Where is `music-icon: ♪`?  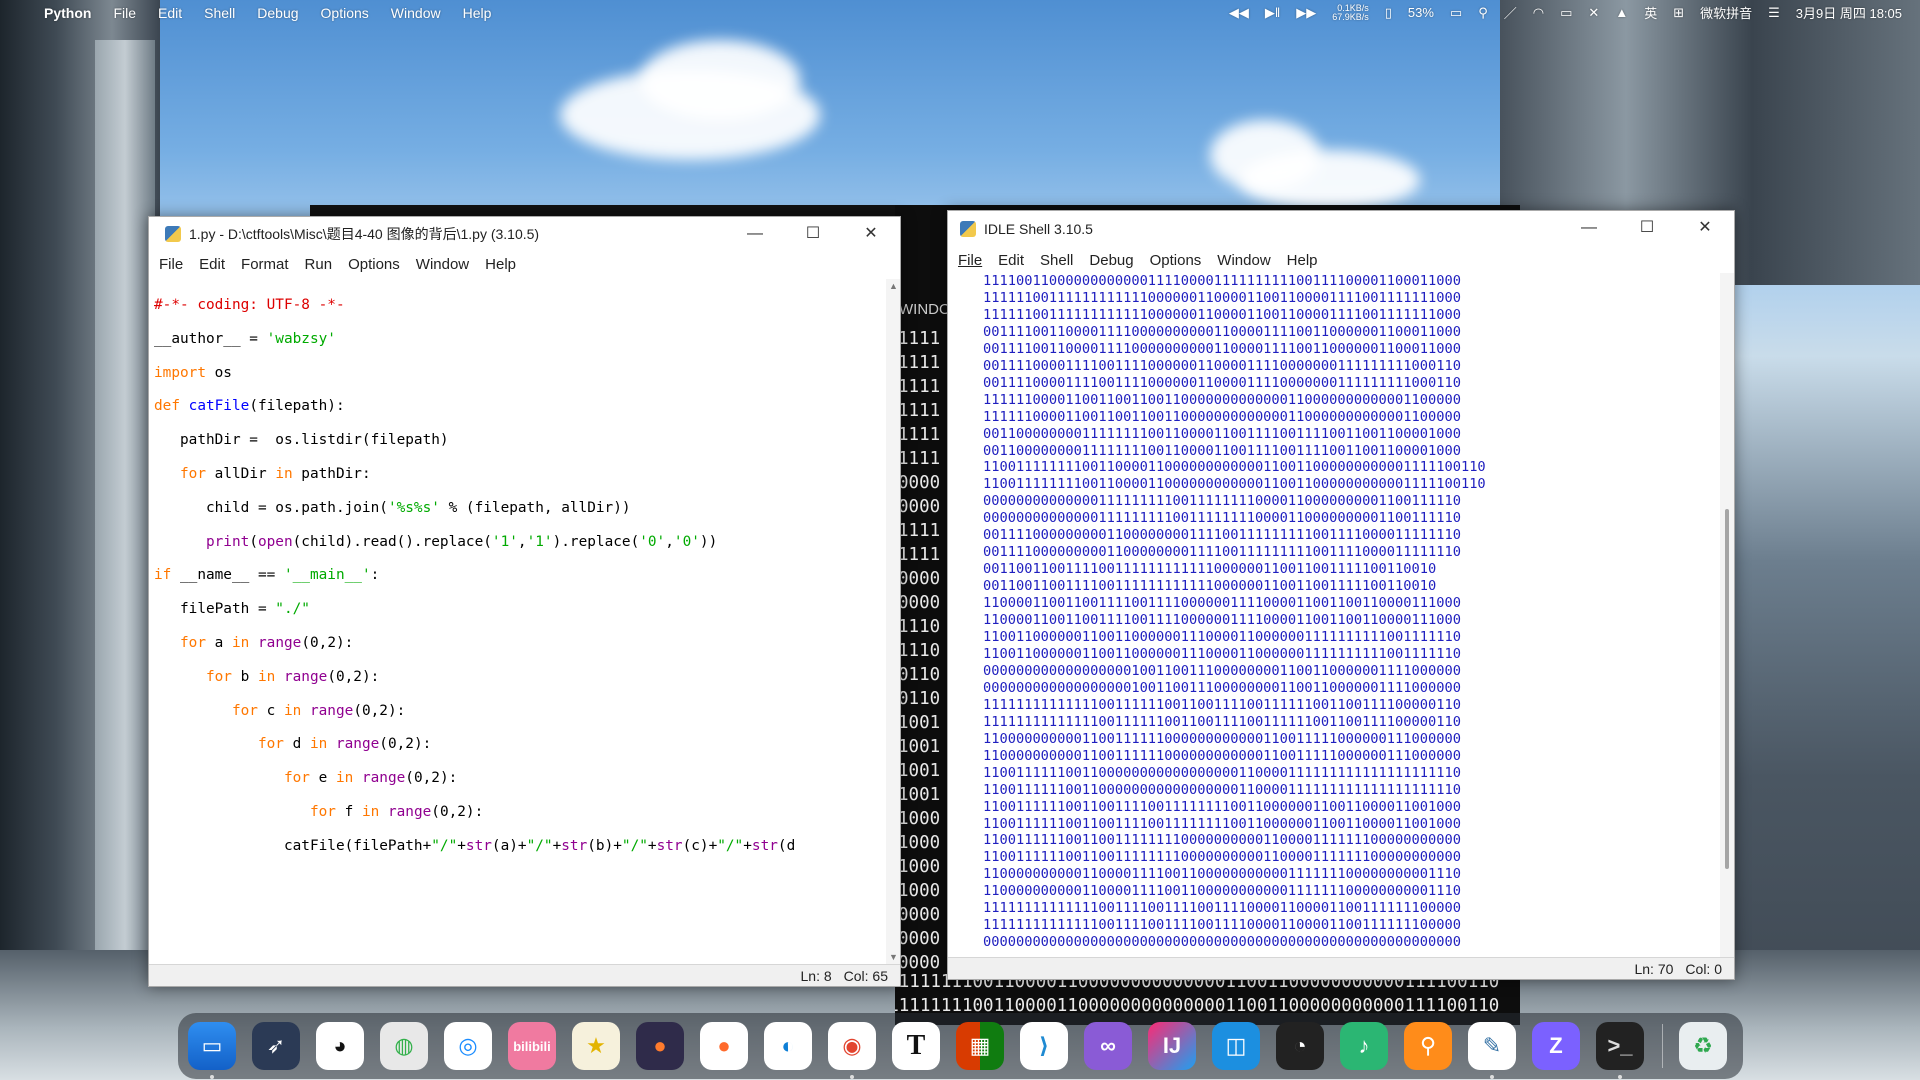
music-icon: ♪ is located at coordinates (1364, 1046).